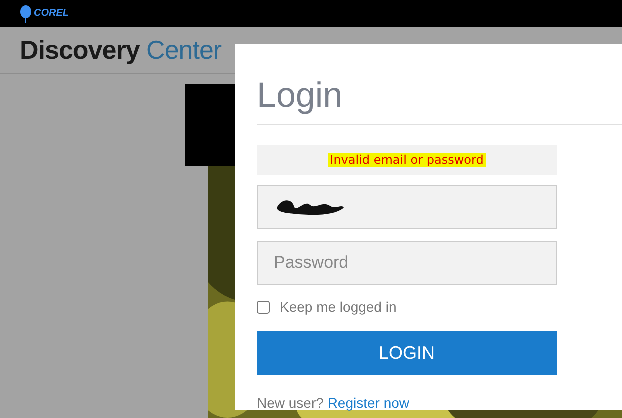 The height and width of the screenshot is (418, 622). I want to click on keep-logged-in-label: Keep me logged in, so click(338, 307).